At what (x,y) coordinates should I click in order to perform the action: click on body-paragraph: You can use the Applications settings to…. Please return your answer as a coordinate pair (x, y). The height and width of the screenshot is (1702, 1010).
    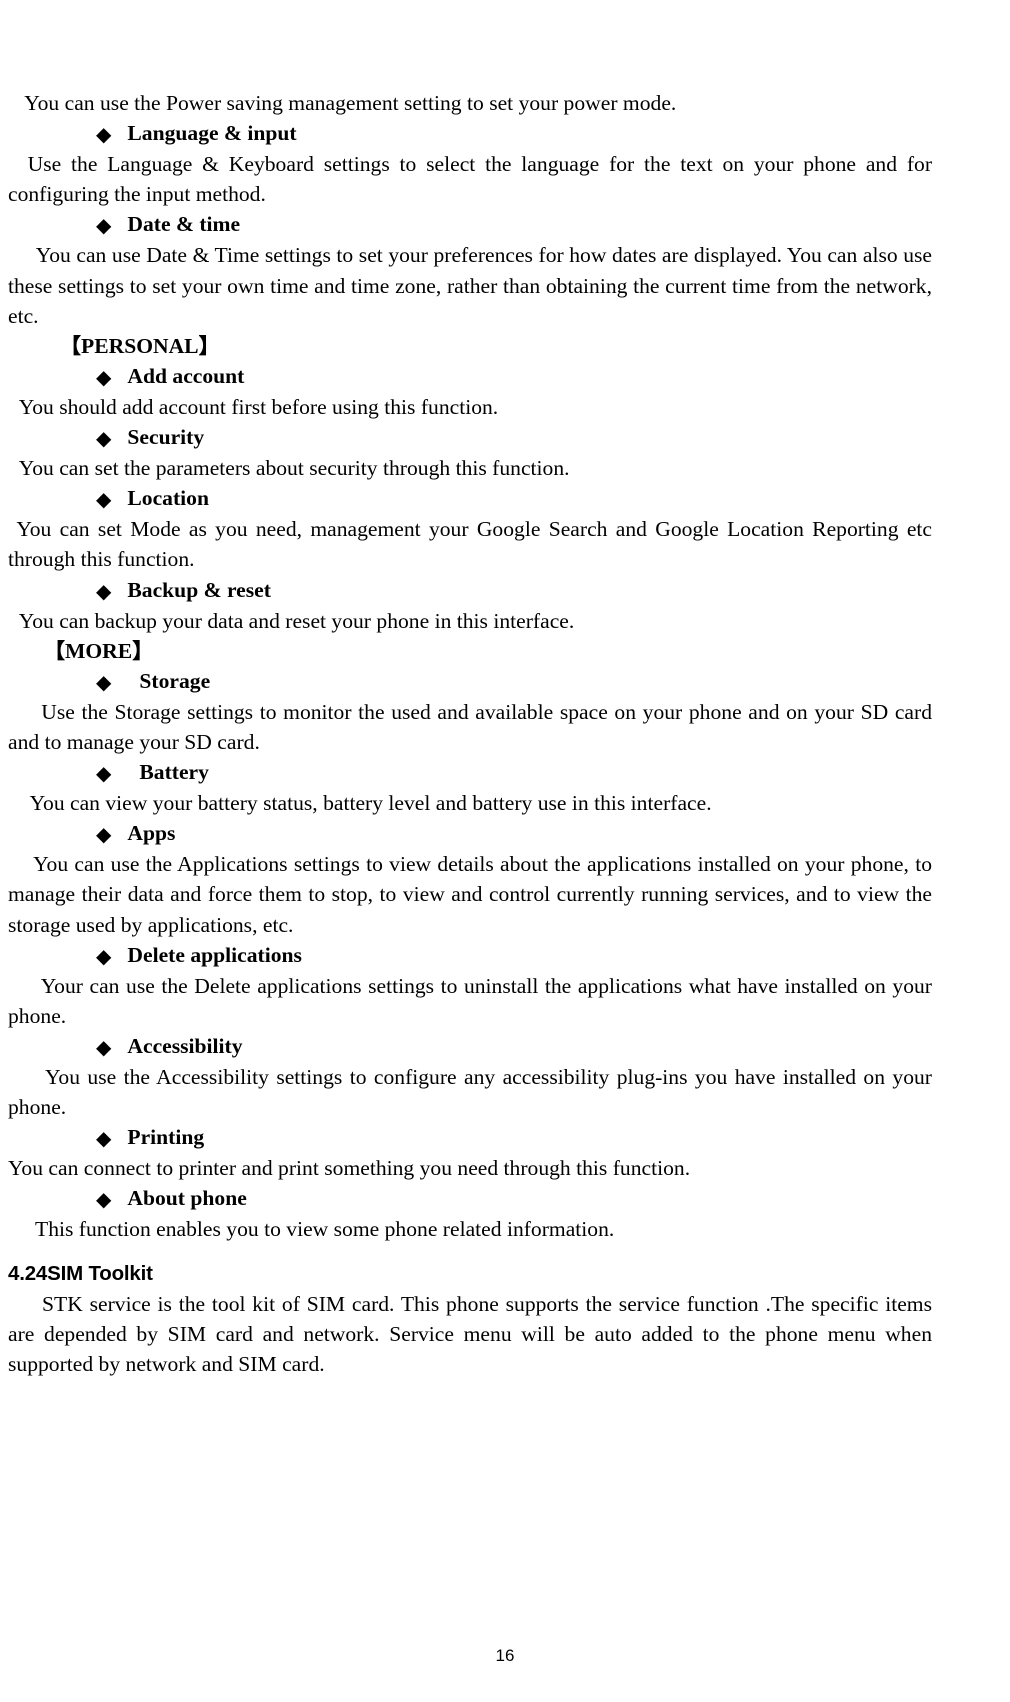
    Looking at the image, I should click on (473, 894).